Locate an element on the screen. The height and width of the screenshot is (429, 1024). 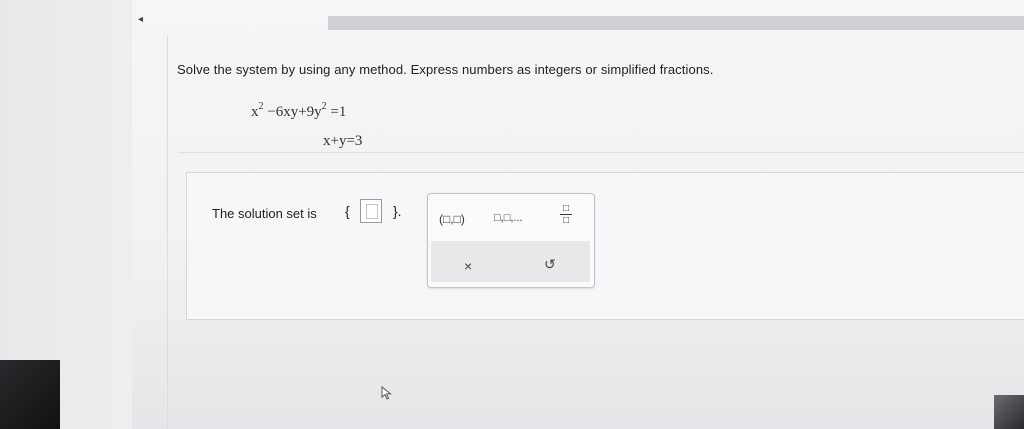
equation-1-x-exponent: 2 is located at coordinates (261, 106).